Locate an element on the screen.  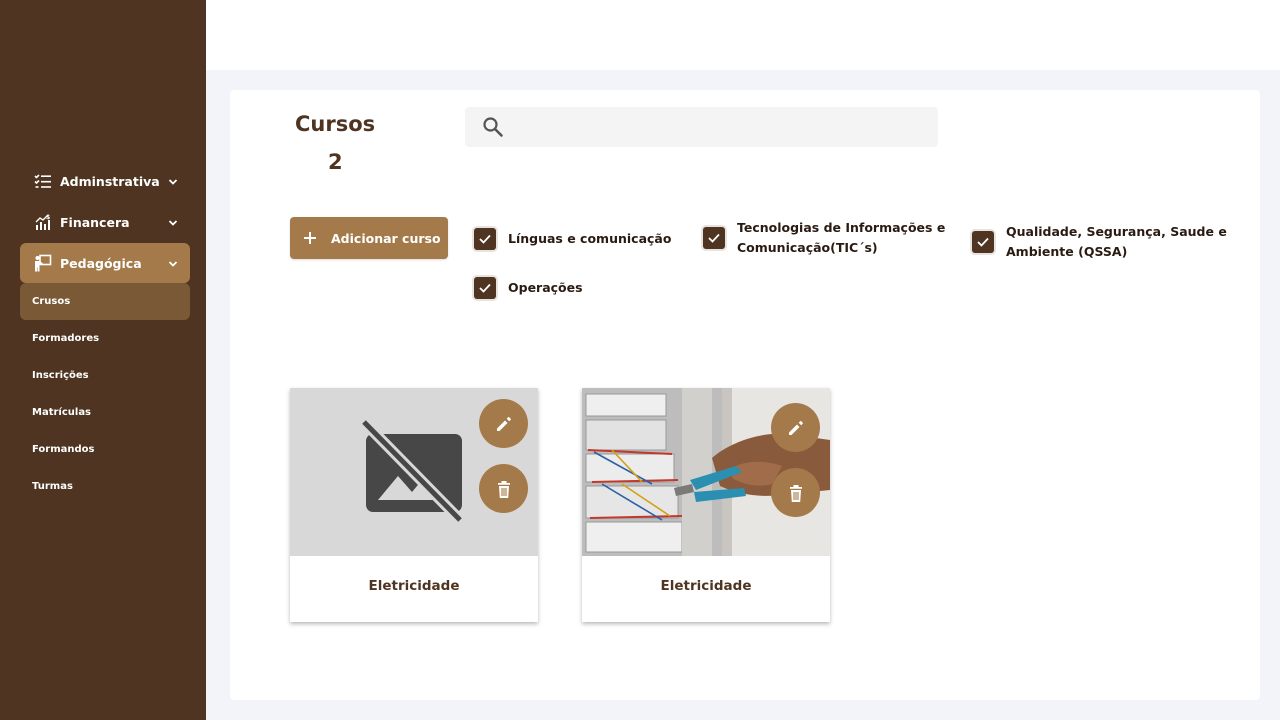
plus-icon is located at coordinates (310, 238).